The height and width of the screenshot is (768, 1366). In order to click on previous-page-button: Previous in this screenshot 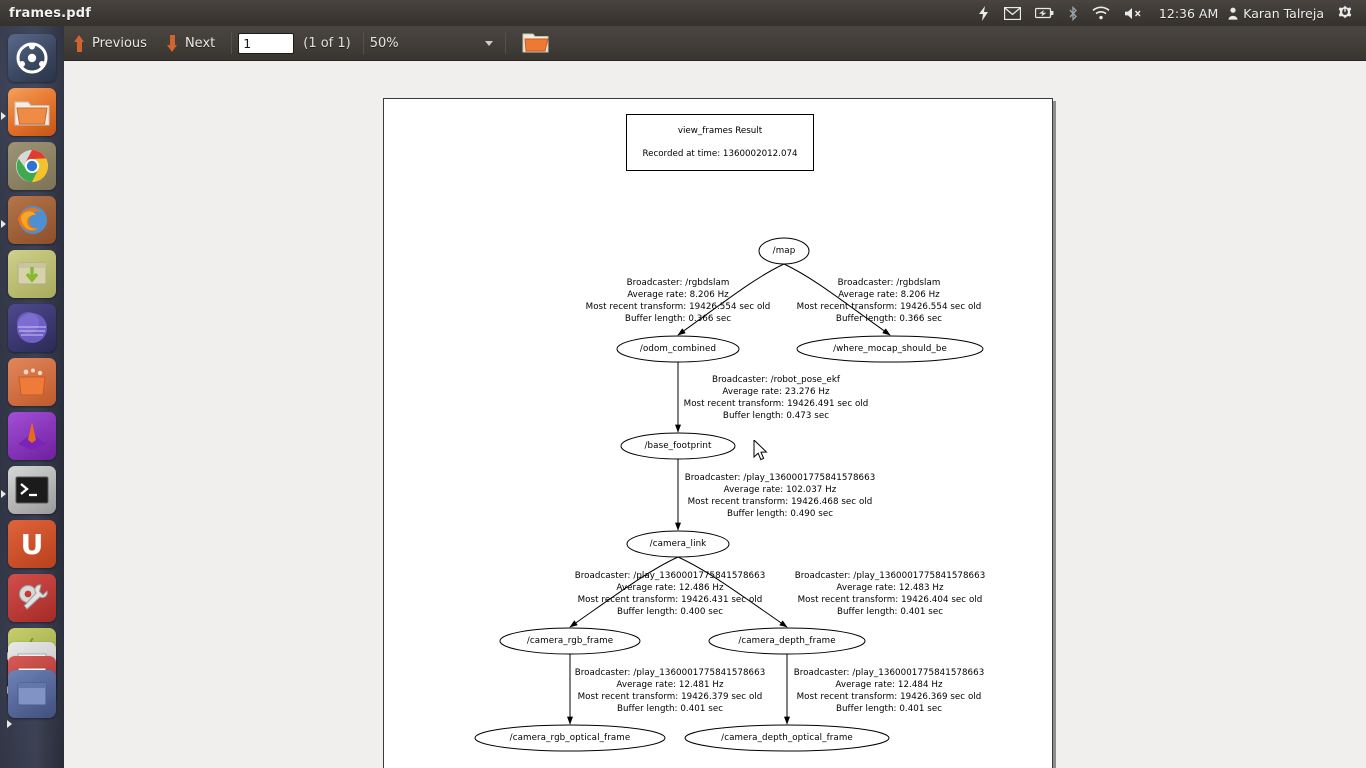, I will do `click(110, 43)`.